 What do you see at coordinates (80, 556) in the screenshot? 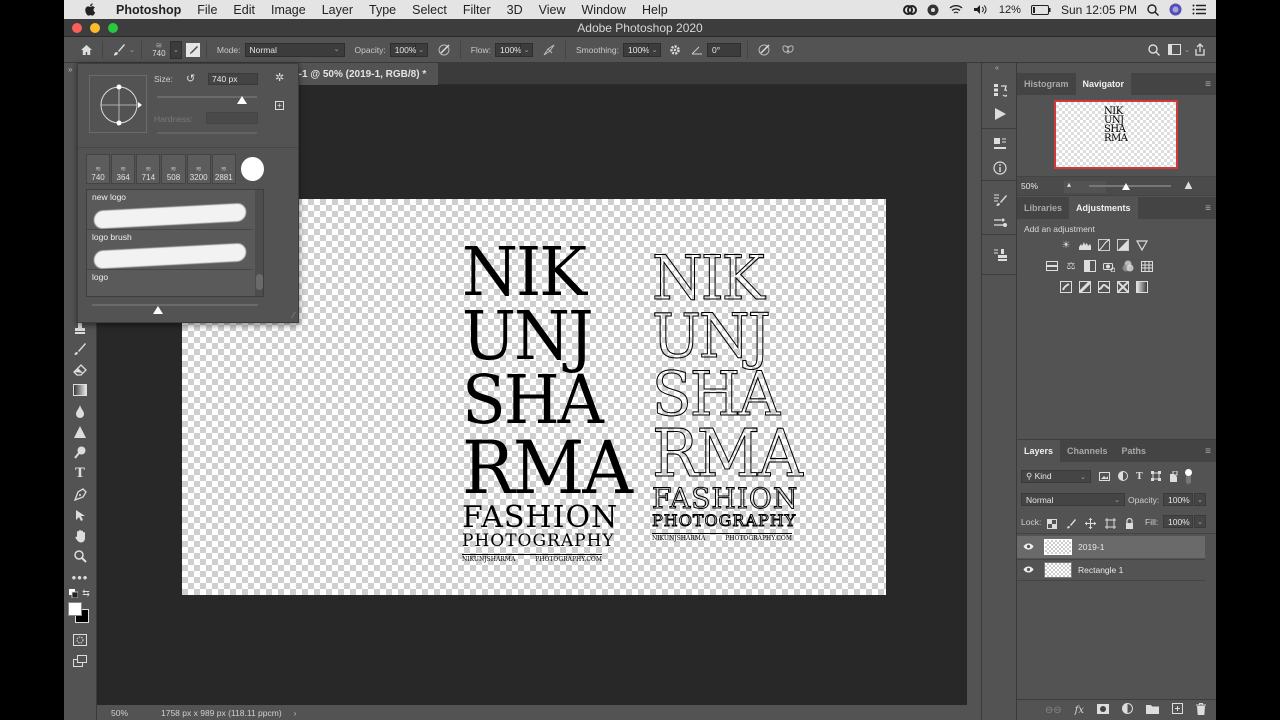
I see `zoom-tool-icon` at bounding box center [80, 556].